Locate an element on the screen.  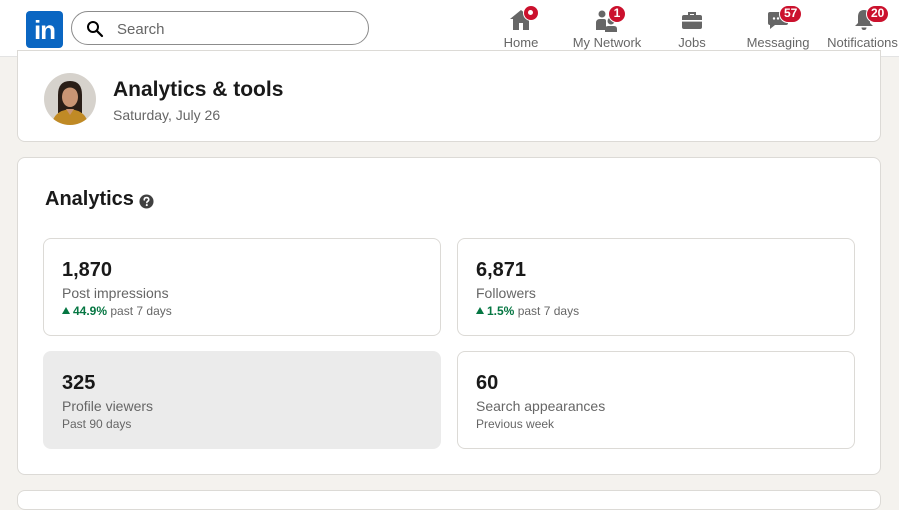
nav-home-label: Home is located at coordinates (521, 42).